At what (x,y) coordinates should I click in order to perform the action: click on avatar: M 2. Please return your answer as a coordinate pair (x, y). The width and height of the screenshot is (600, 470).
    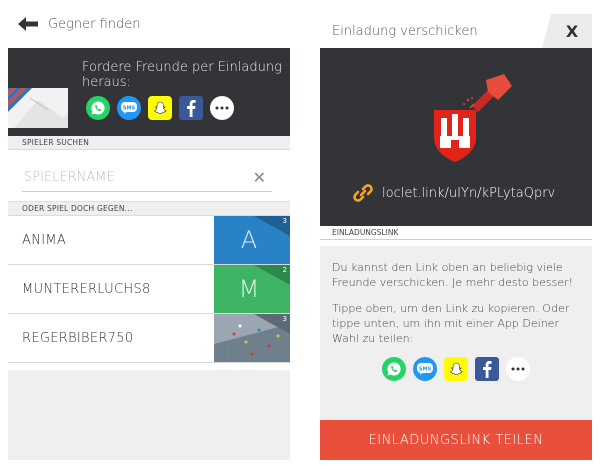
    Looking at the image, I should click on (252, 289).